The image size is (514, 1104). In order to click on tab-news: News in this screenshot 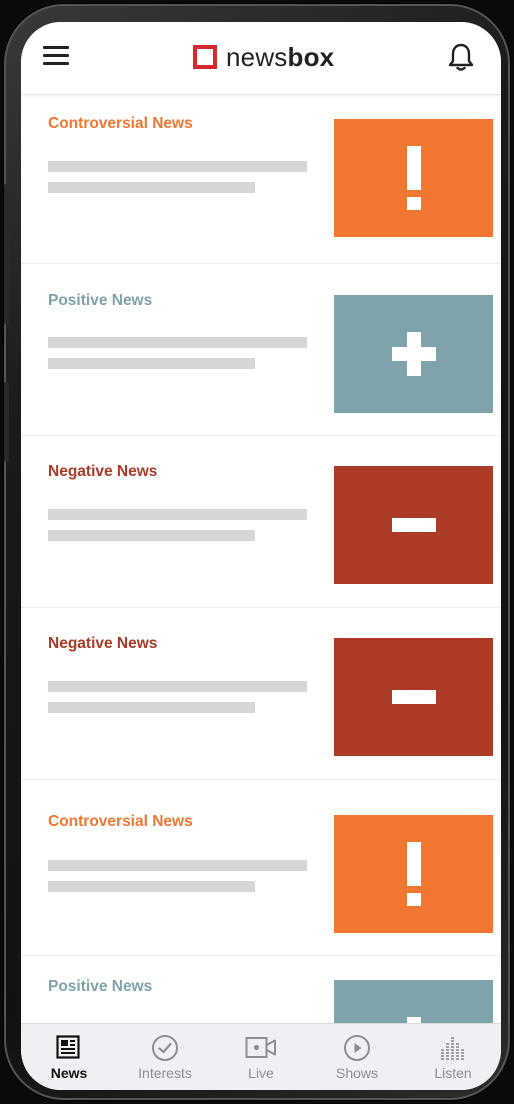, I will do `click(69, 1057)`.